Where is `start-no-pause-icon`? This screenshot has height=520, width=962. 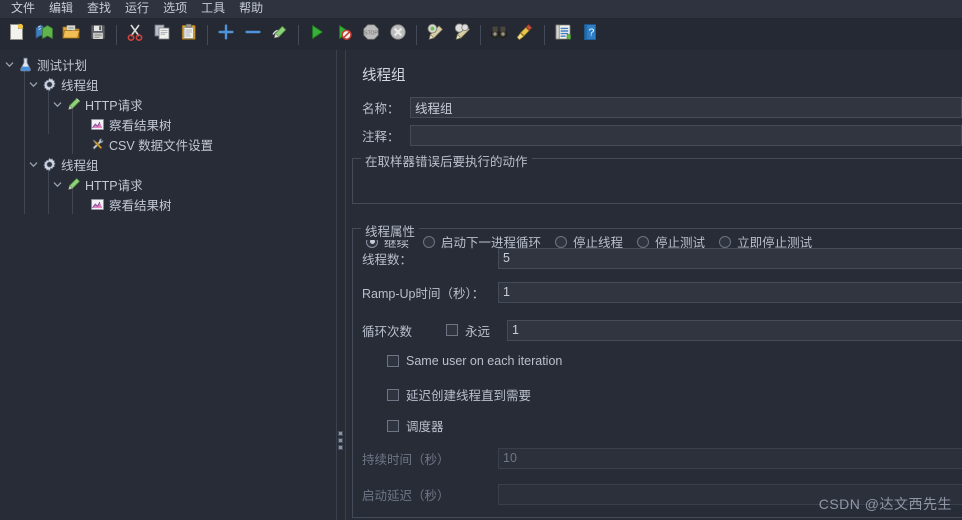 start-no-pause-icon is located at coordinates (344, 34).